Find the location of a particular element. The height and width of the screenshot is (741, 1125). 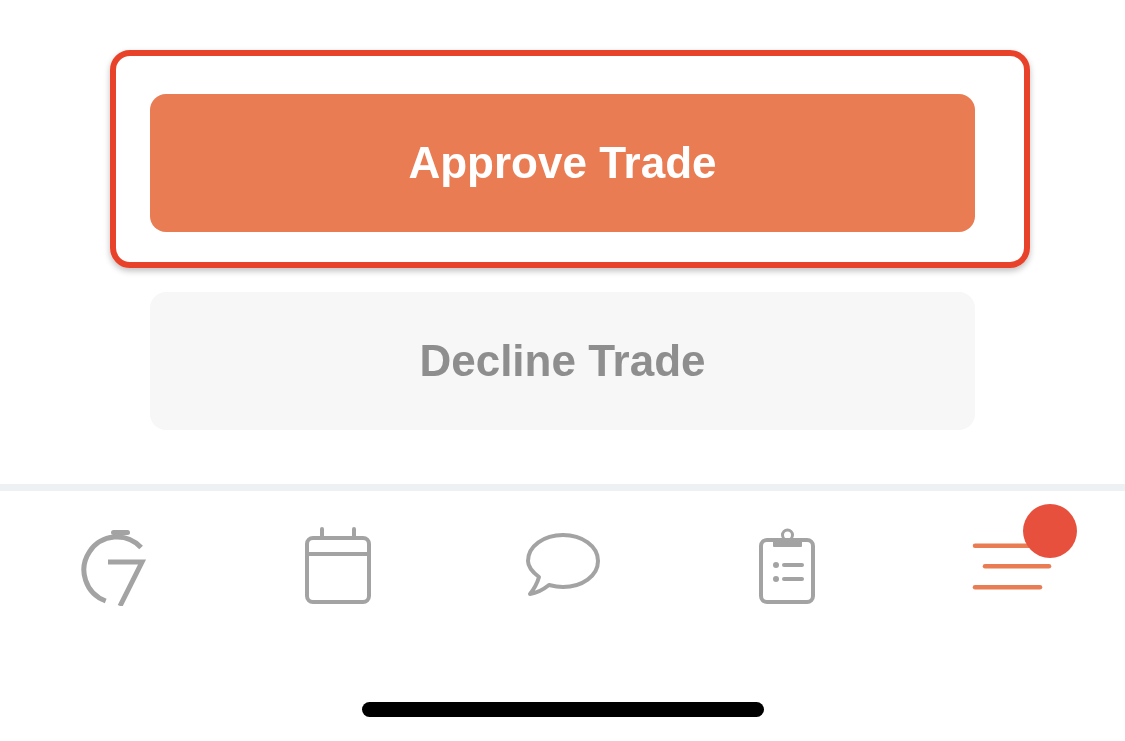

menu-icon is located at coordinates (1012, 566).